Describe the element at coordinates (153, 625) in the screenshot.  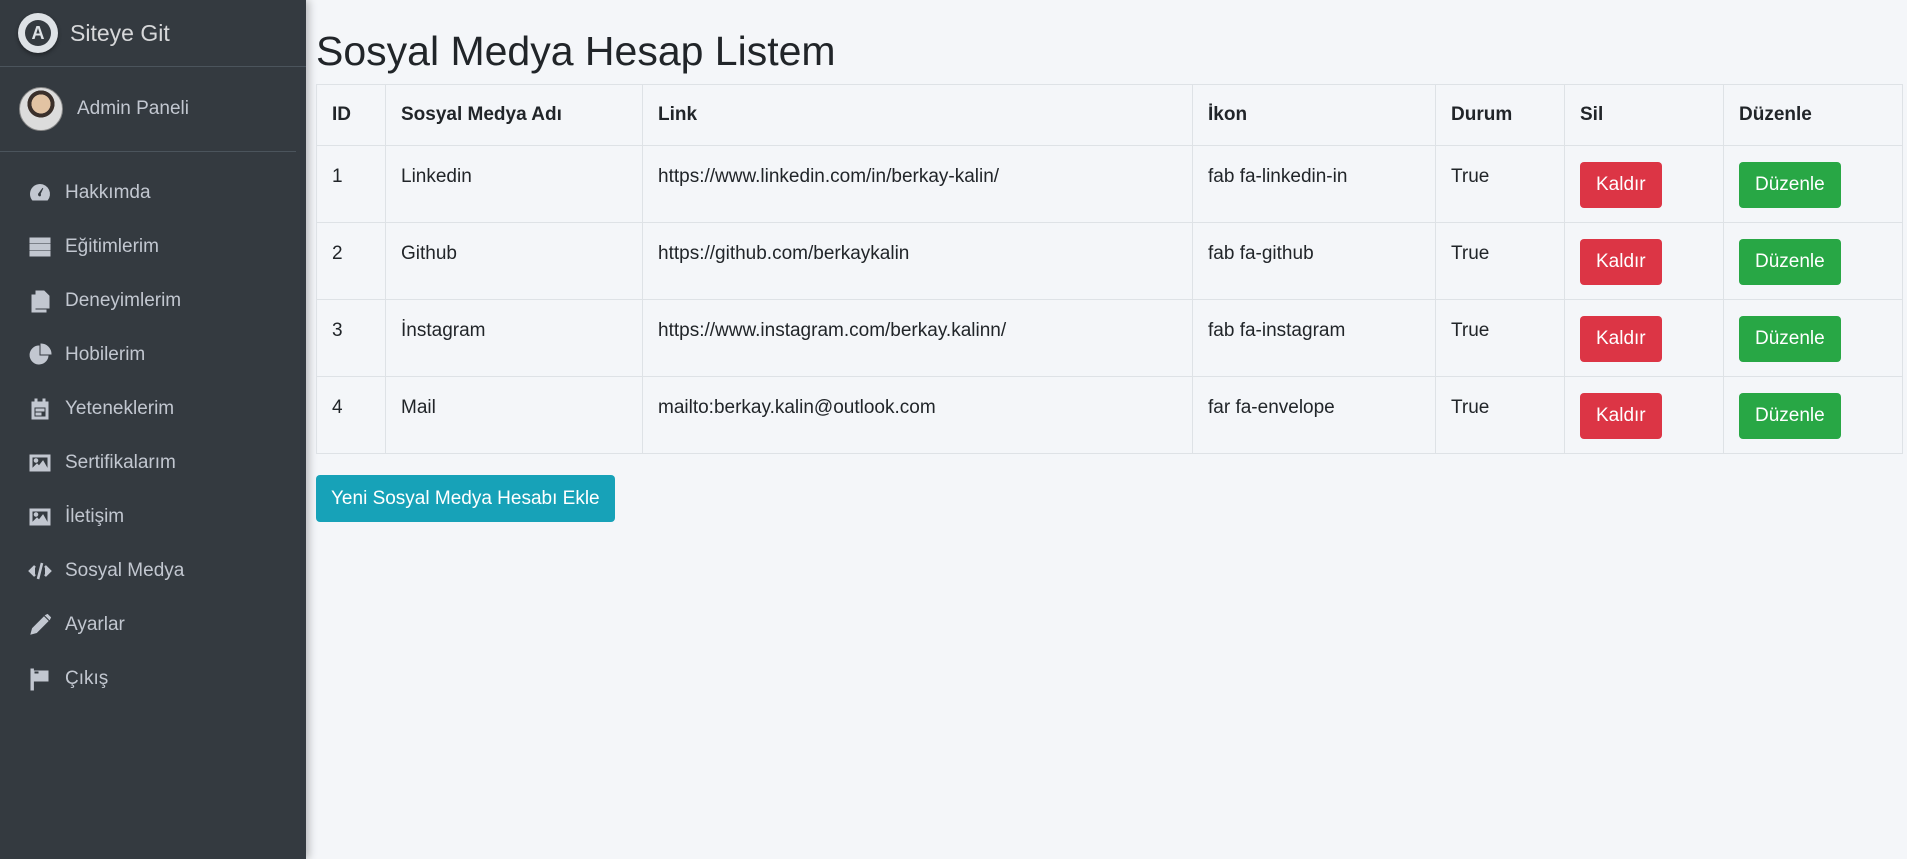
I see `sidebar-item-ayarlar: Ayarlar` at that location.